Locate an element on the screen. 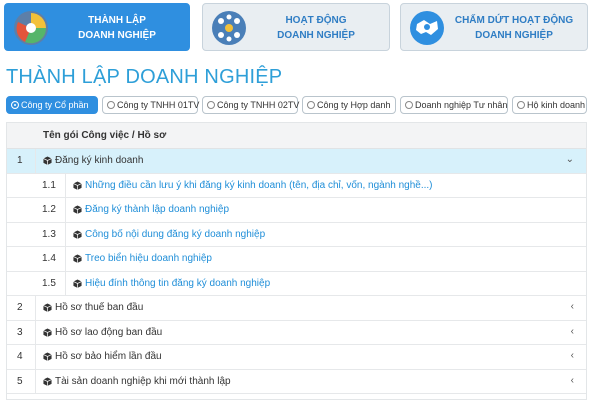 This screenshot has height=400, width=600. row-title: Hồ sơ bảo hiểm lần đầu is located at coordinates (108, 356).